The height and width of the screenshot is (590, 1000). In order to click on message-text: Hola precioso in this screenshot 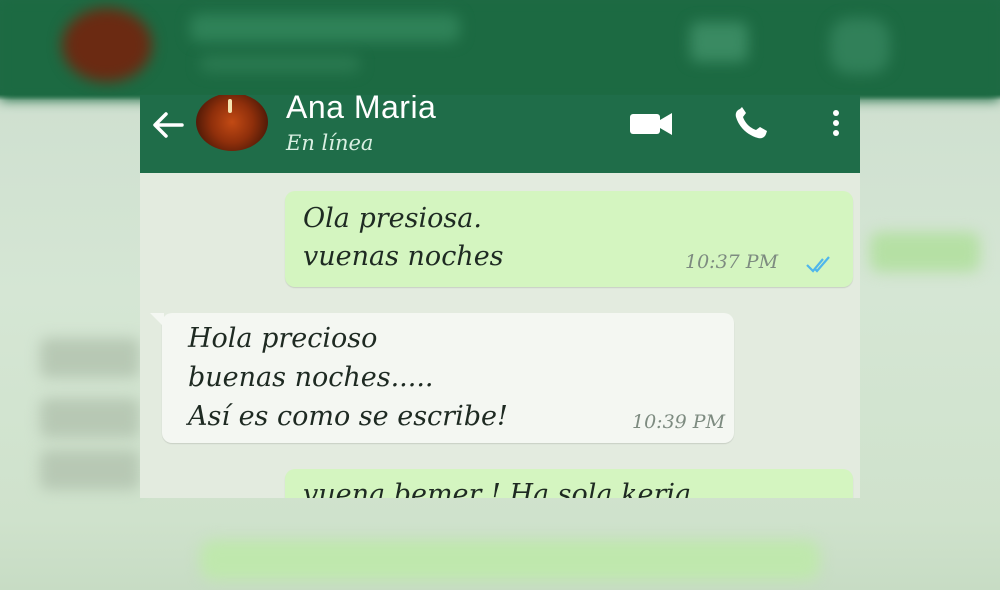, I will do `click(283, 338)`.